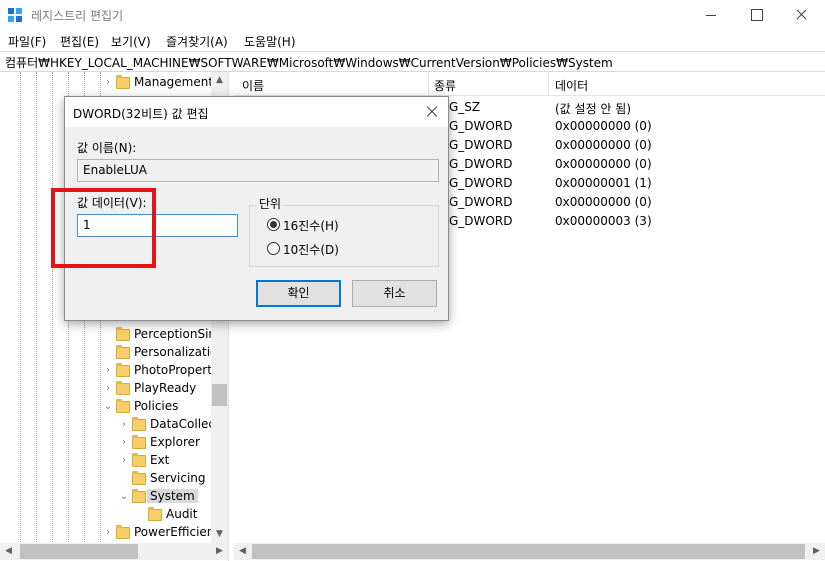  I want to click on red-highlight-box, so click(103, 228).